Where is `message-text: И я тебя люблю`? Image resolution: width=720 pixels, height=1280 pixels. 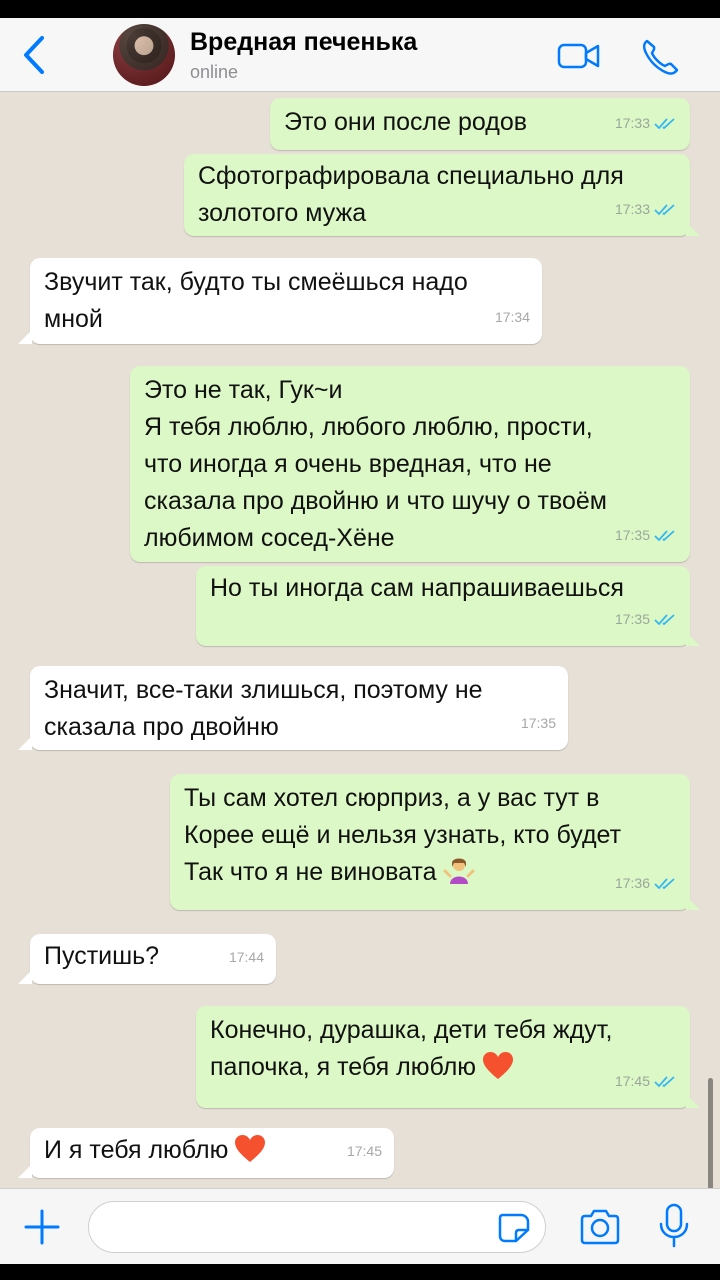 message-text: И я тебя люблю is located at coordinates (210, 1150).